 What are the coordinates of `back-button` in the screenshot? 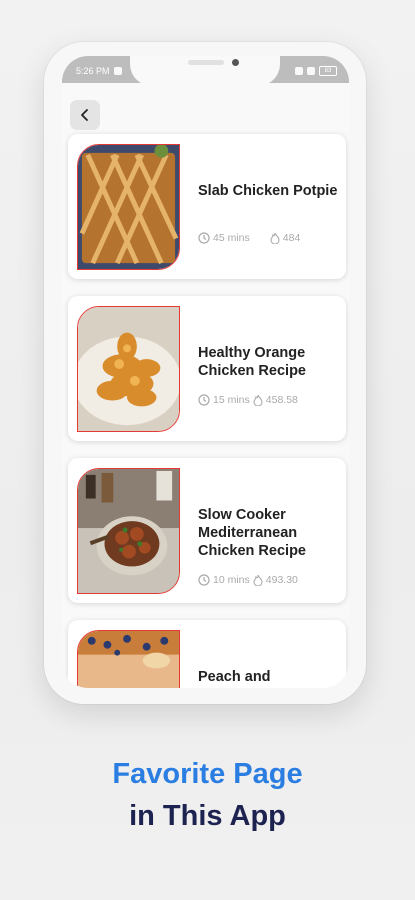 It's located at (85, 115).